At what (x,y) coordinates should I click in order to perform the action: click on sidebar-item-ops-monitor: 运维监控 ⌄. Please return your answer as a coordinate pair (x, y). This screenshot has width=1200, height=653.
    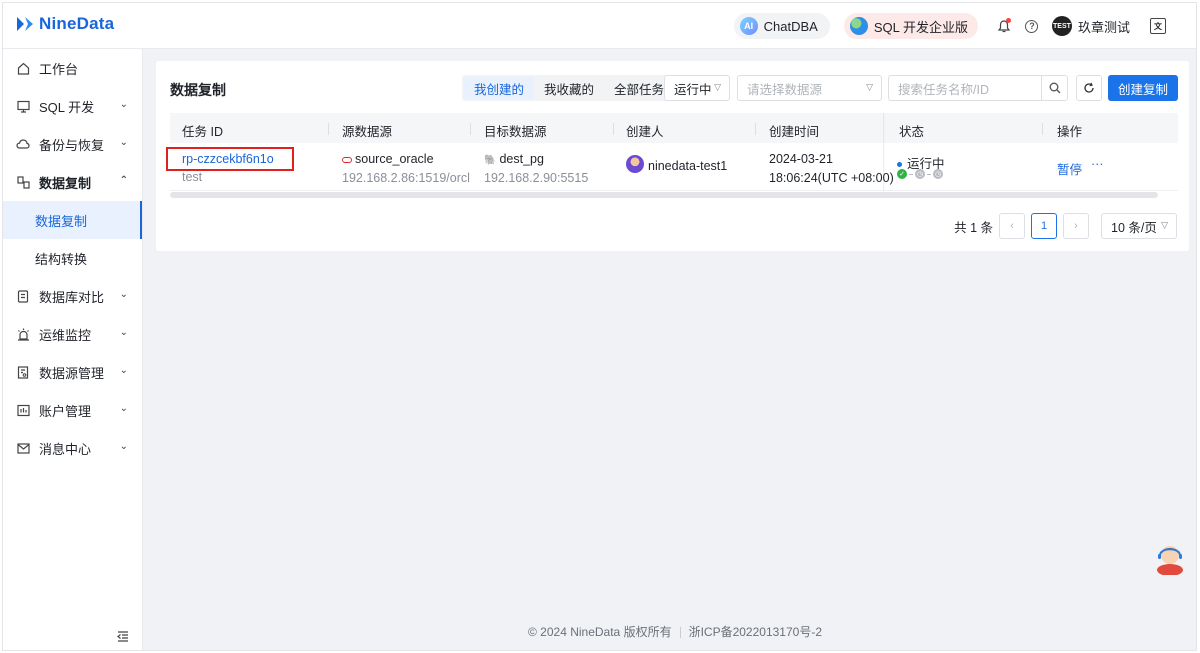
    Looking at the image, I should click on (72, 334).